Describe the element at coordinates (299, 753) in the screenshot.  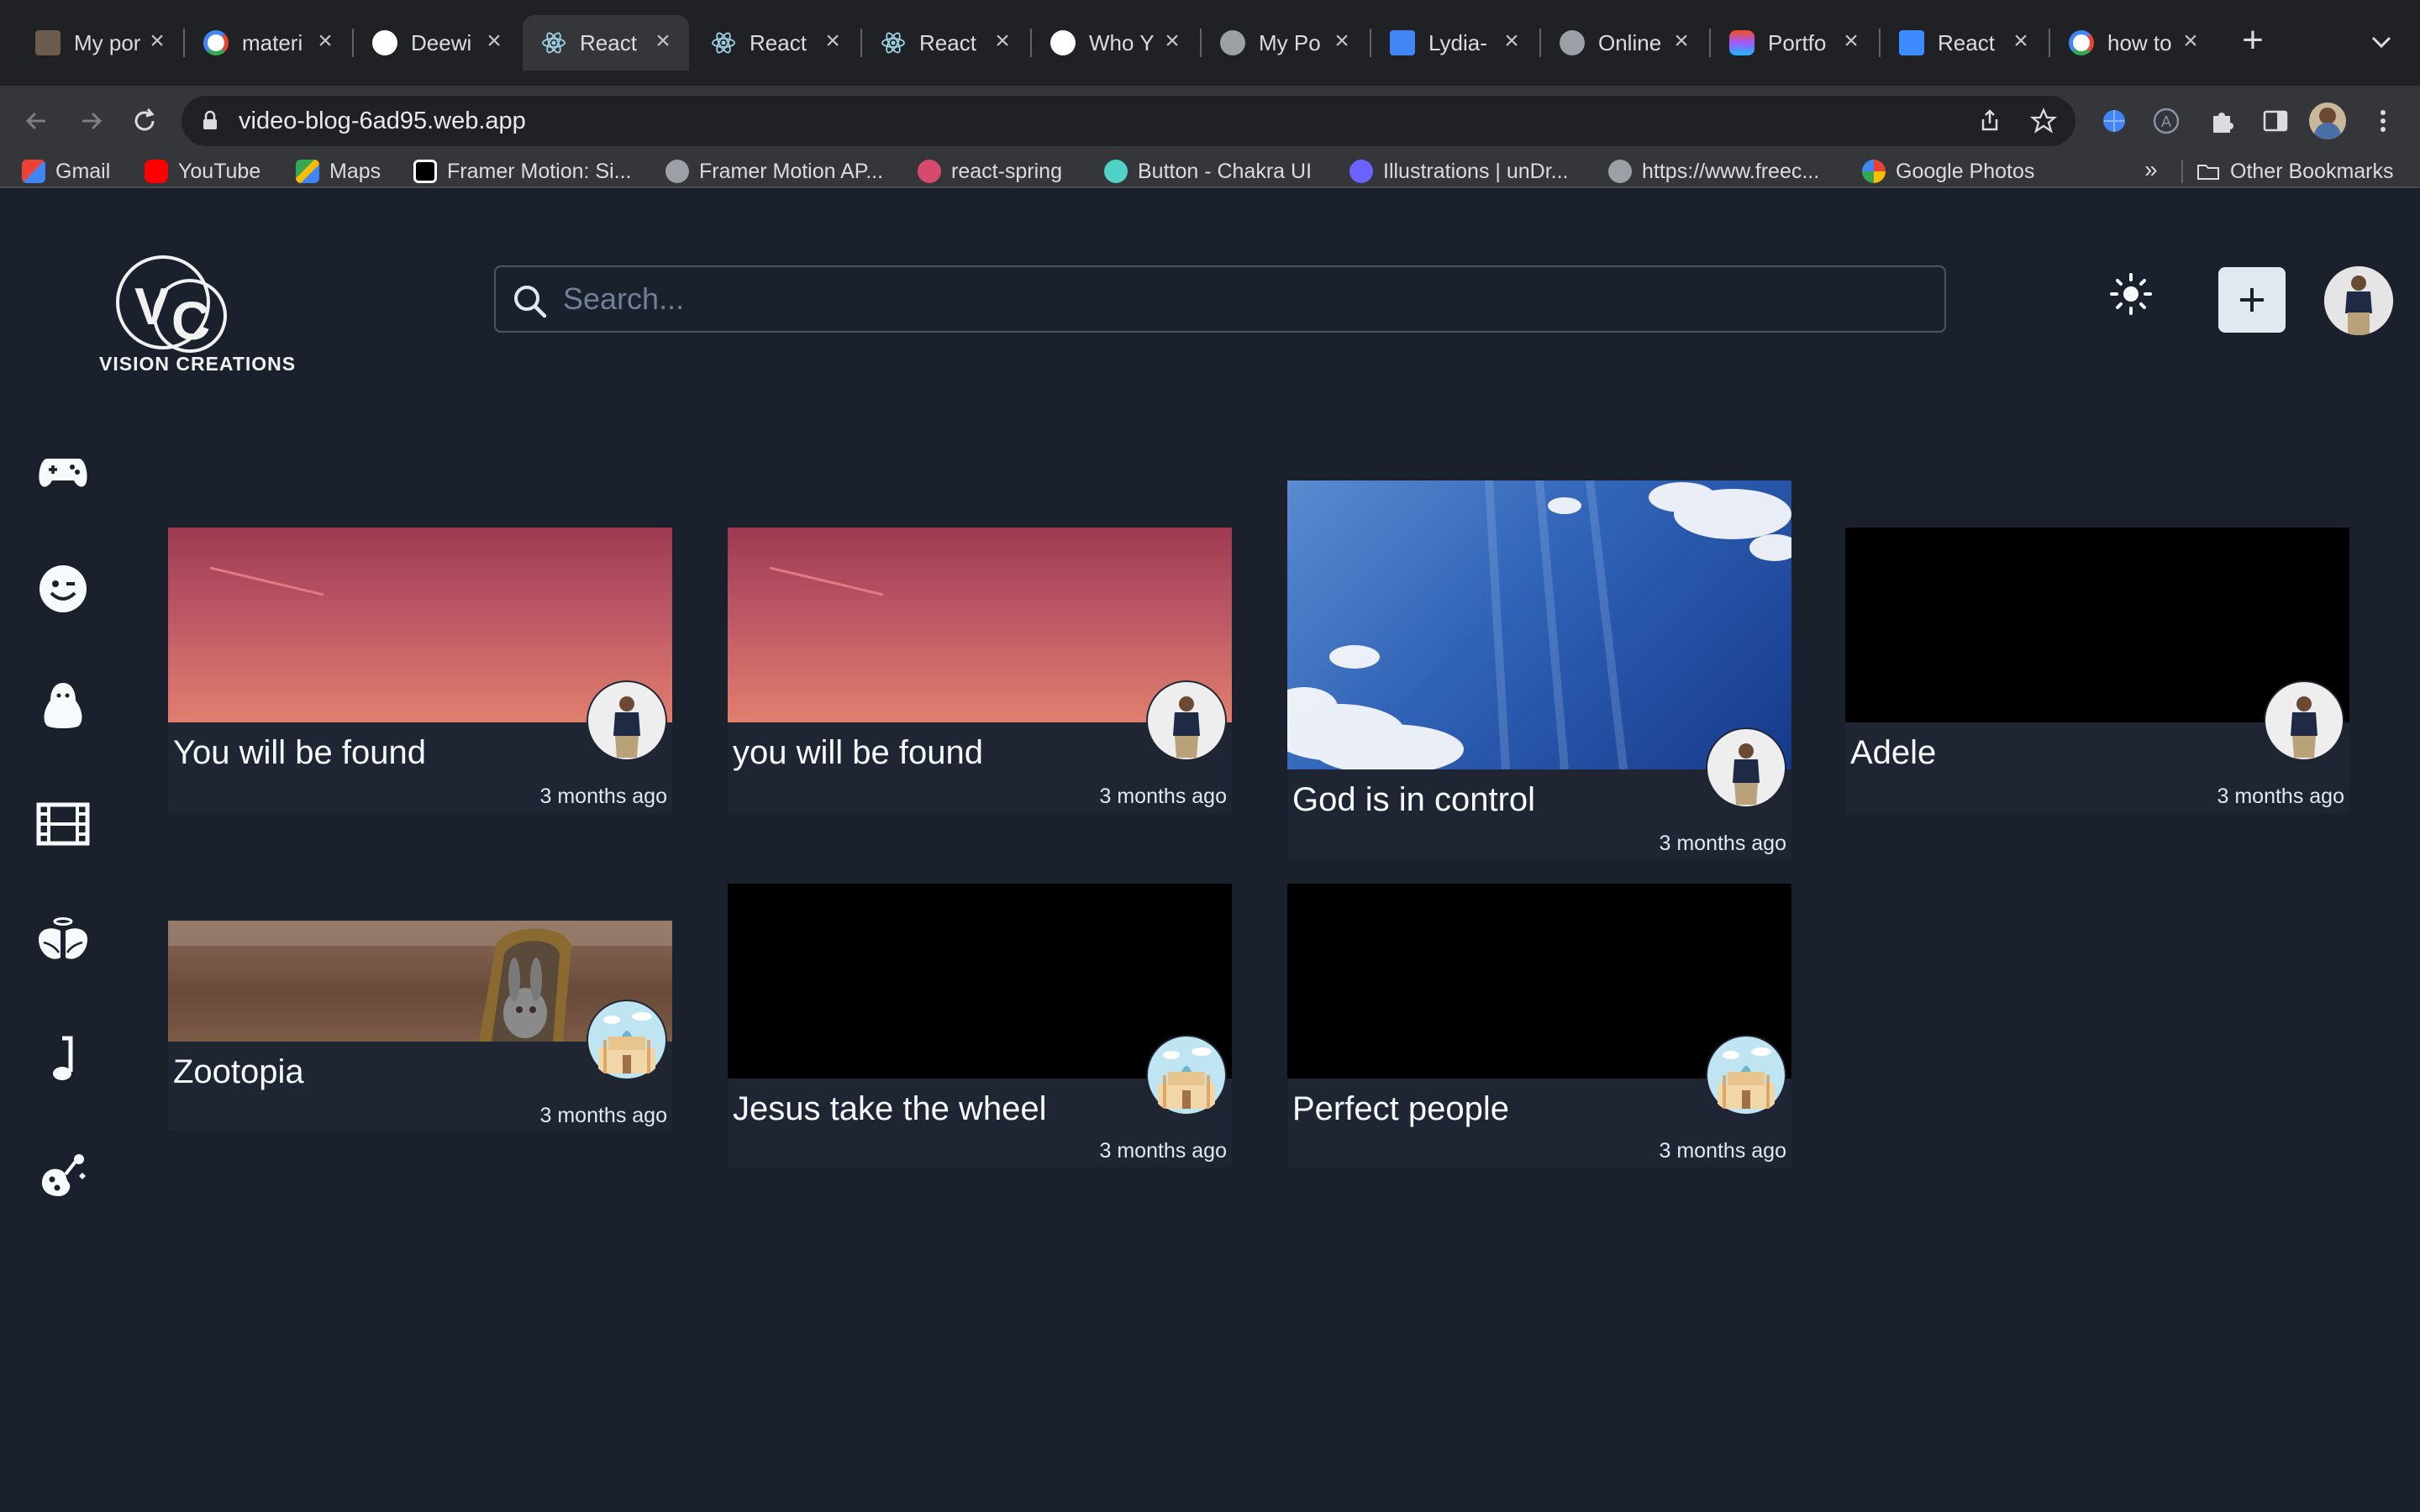
I see `video-title: You will be found` at that location.